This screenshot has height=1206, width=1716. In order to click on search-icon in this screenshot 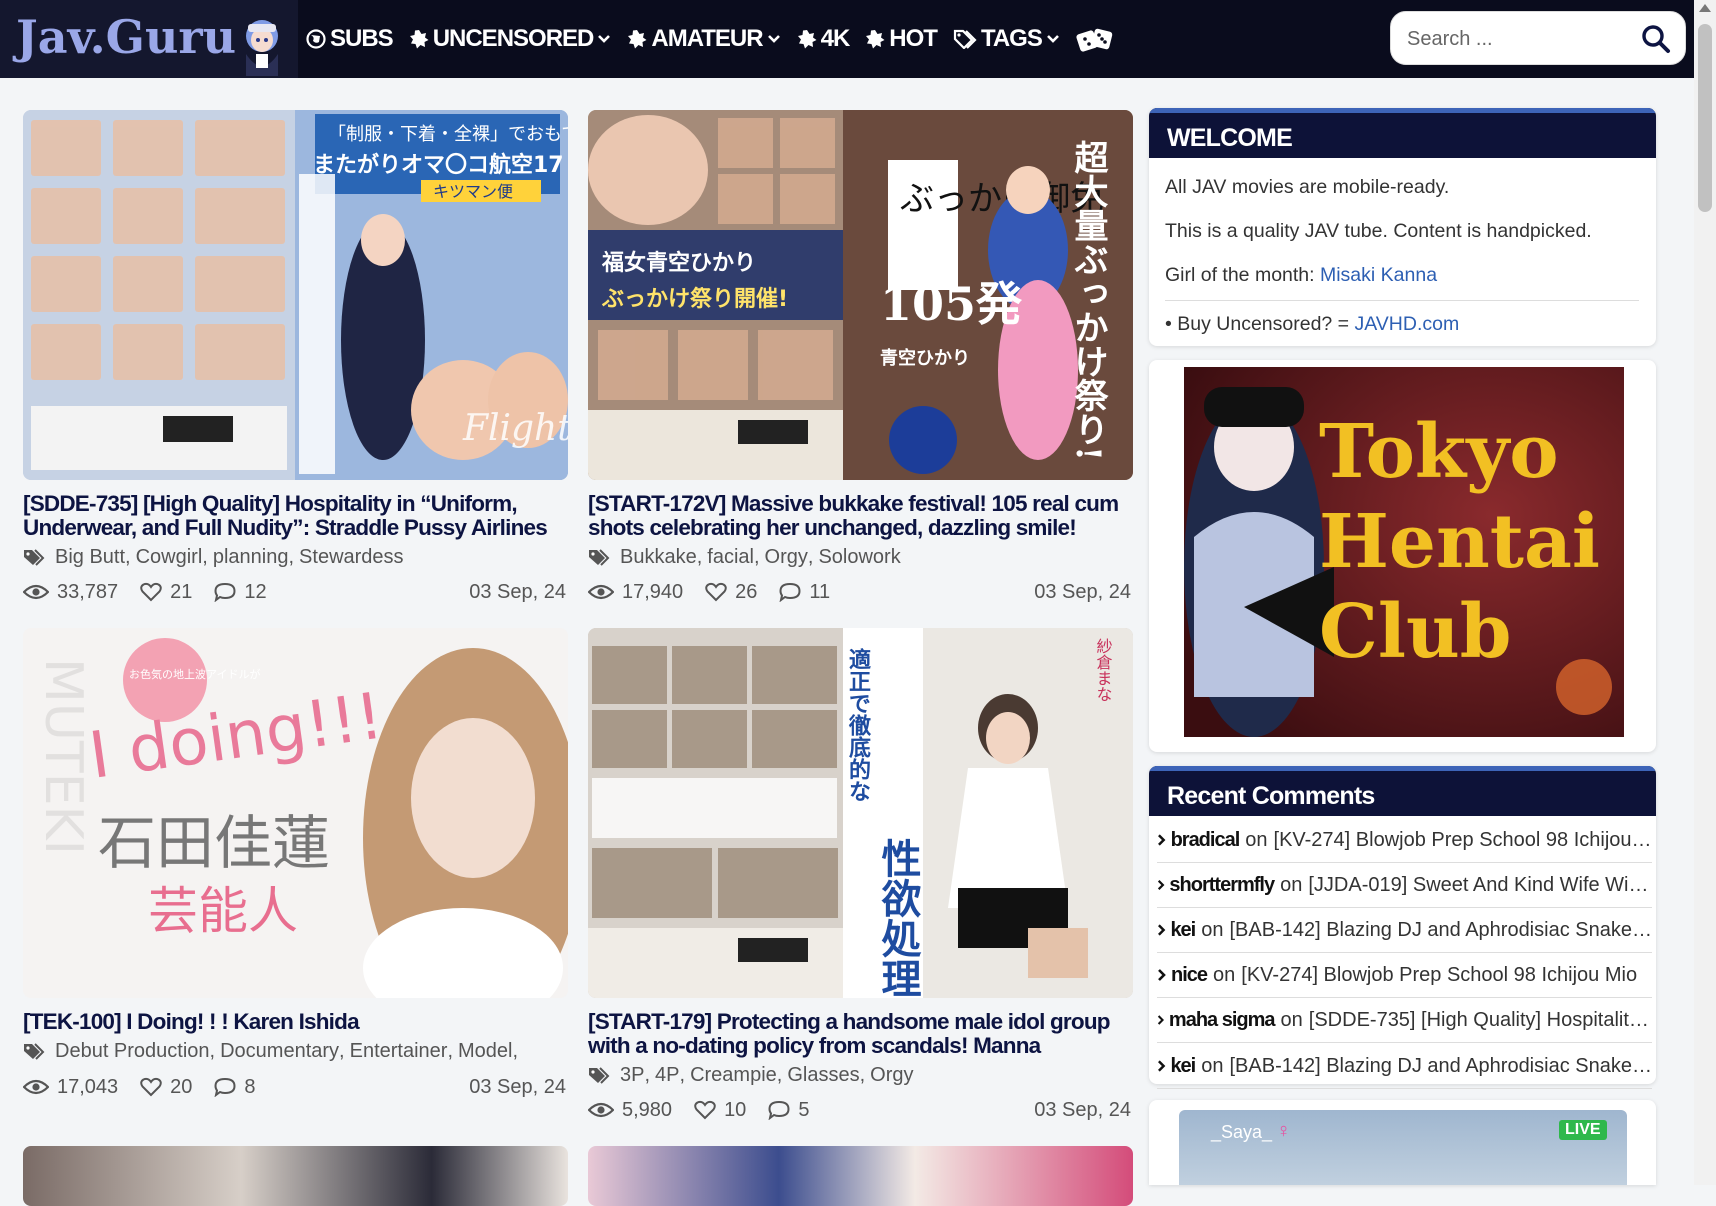, I will do `click(1656, 39)`.